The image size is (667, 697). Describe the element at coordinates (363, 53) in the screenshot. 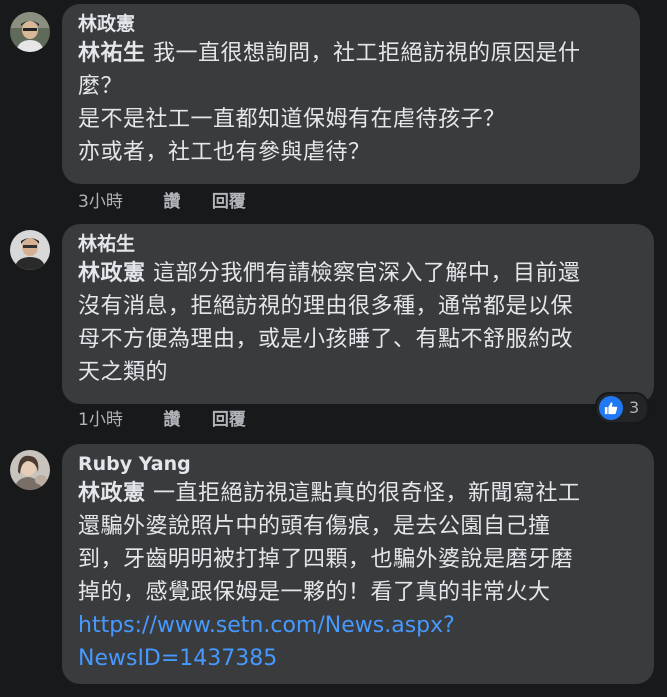

I see `comment-line: 我一直很想詢問，社工拒絕訪視的原因是什` at that location.